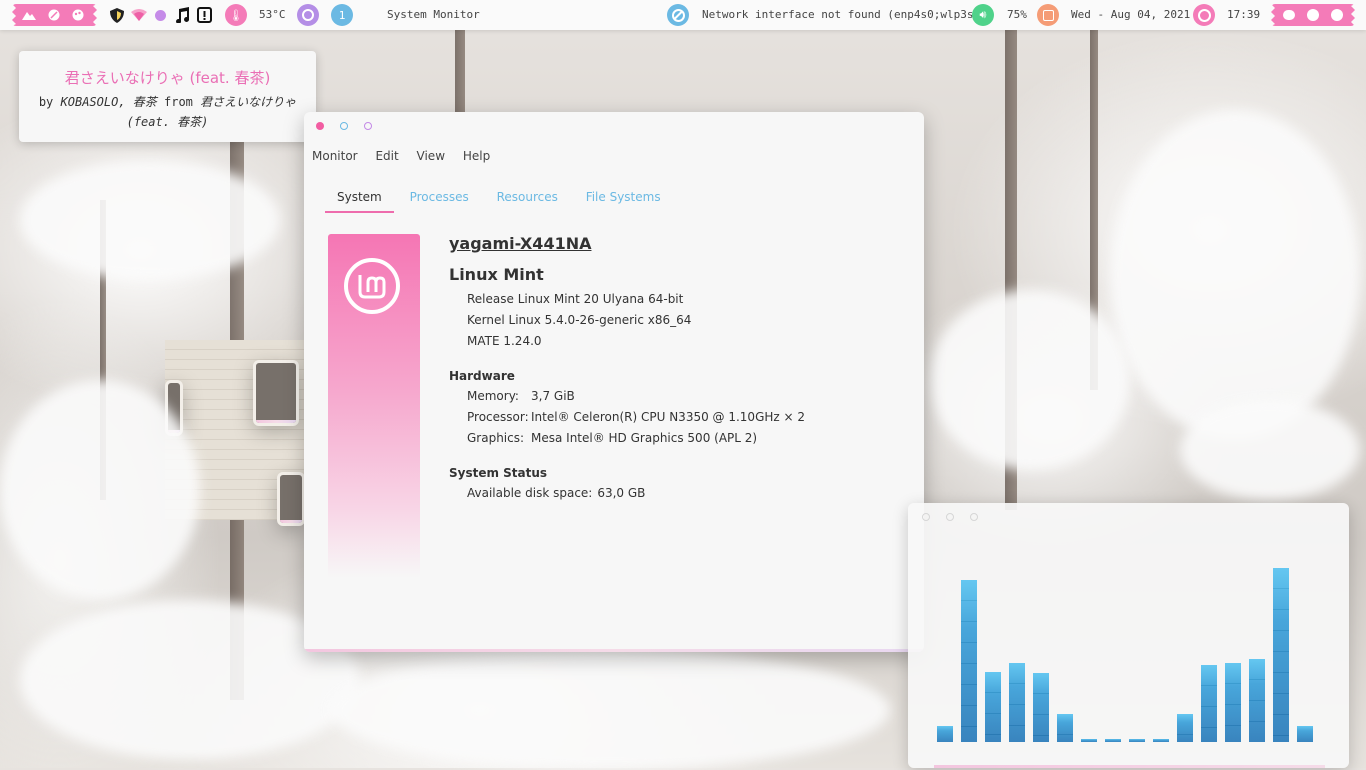 Image resolution: width=1366 pixels, height=770 pixels. Describe the element at coordinates (1048, 15) in the screenshot. I see `calendar-icon` at that location.